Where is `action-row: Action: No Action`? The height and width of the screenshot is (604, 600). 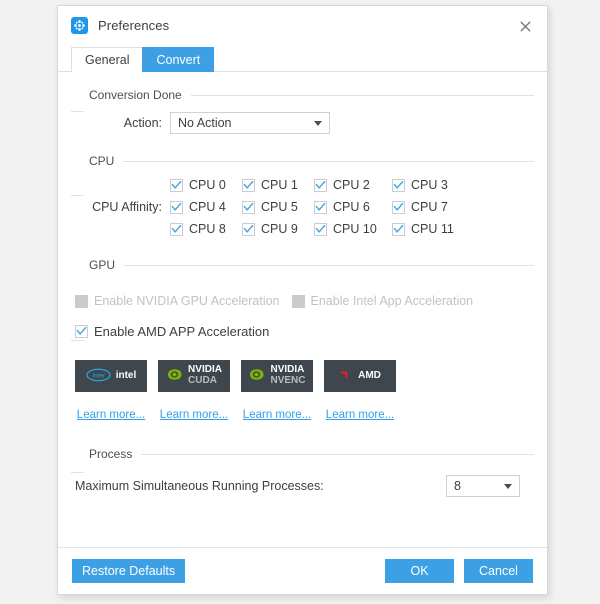 action-row: Action: No Action is located at coordinates (302, 123).